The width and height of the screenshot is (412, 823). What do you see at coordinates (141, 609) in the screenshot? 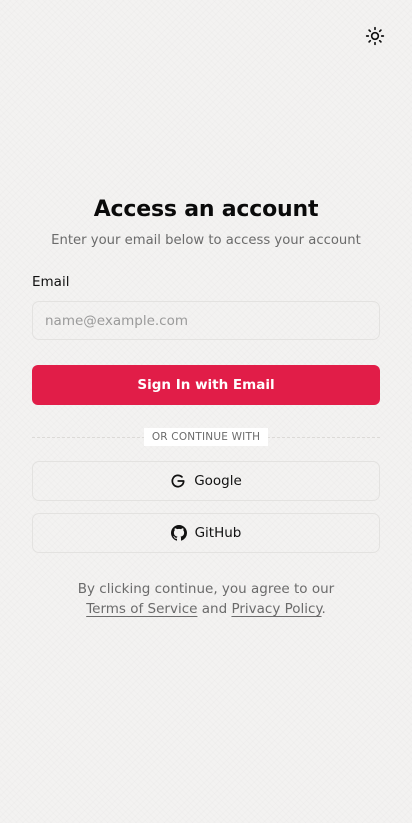
I see `terms-of-service-link: Terms of Service` at bounding box center [141, 609].